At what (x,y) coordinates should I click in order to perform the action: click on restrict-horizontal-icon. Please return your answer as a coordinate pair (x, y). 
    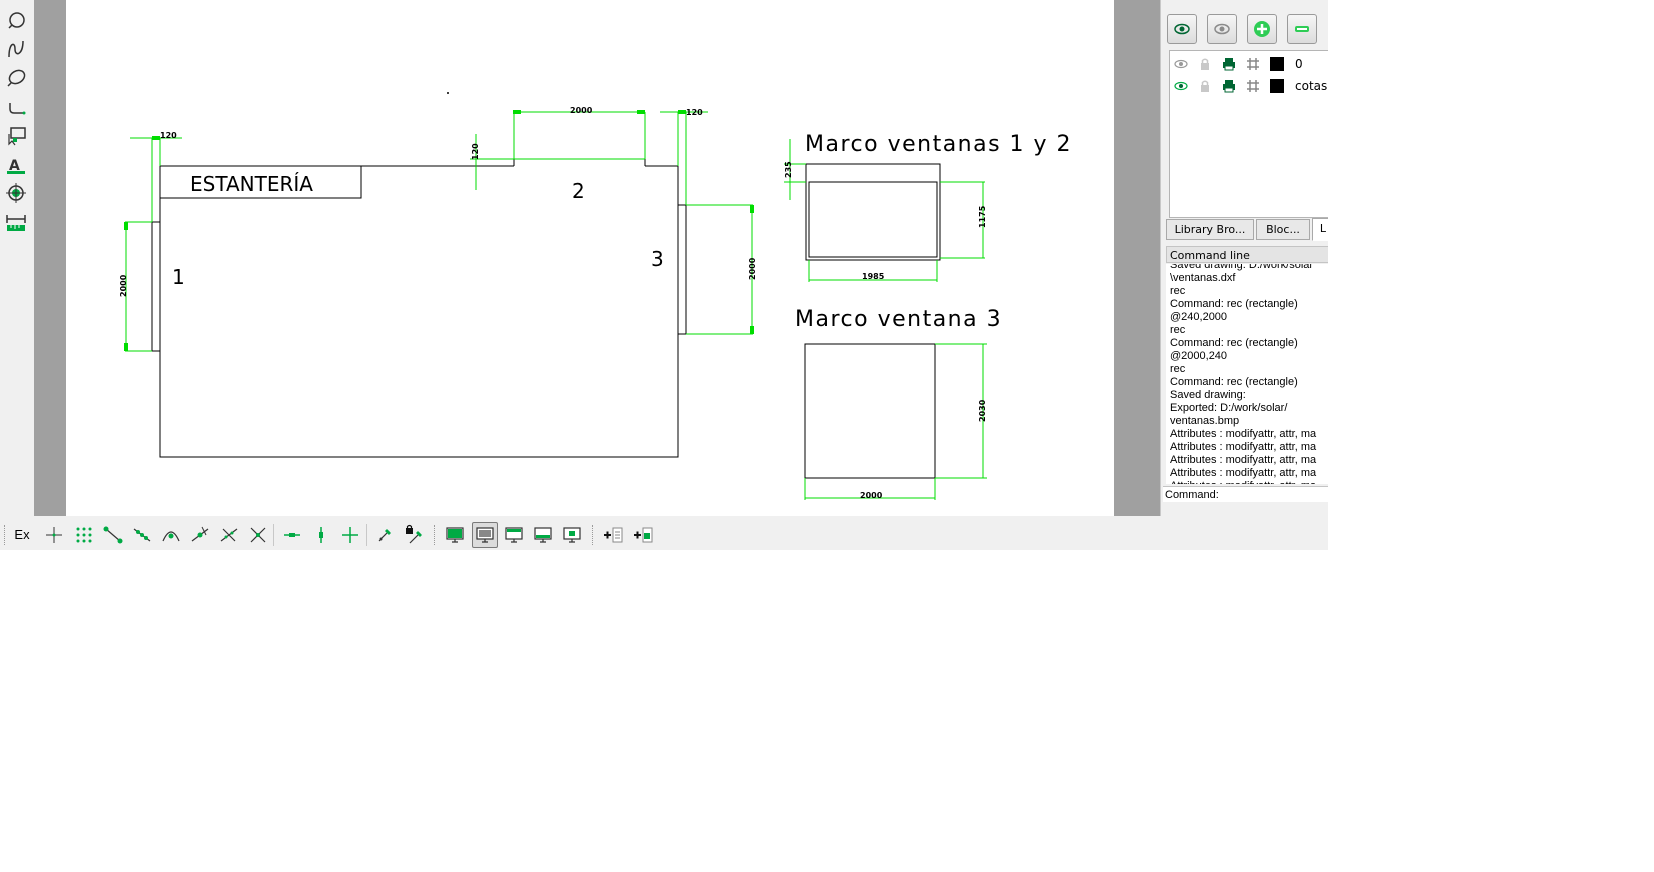
    Looking at the image, I should click on (292, 535).